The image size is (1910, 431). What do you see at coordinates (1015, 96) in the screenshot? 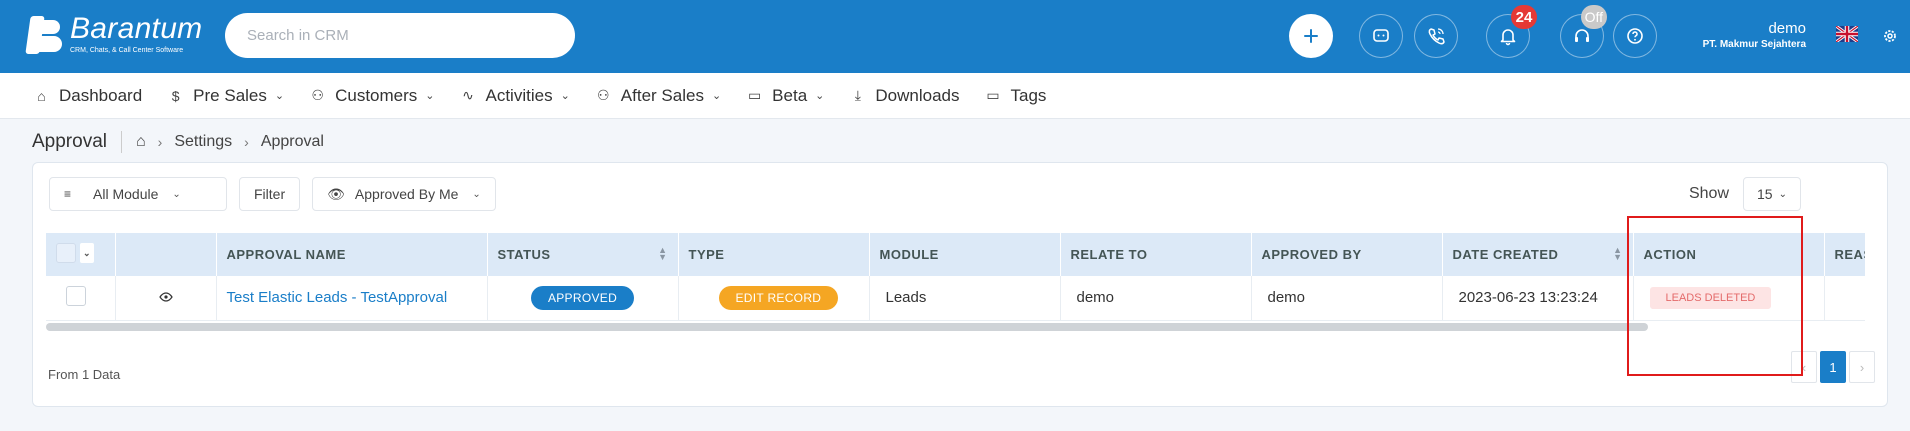
I see `nav-tags: ▭ Tags` at bounding box center [1015, 96].